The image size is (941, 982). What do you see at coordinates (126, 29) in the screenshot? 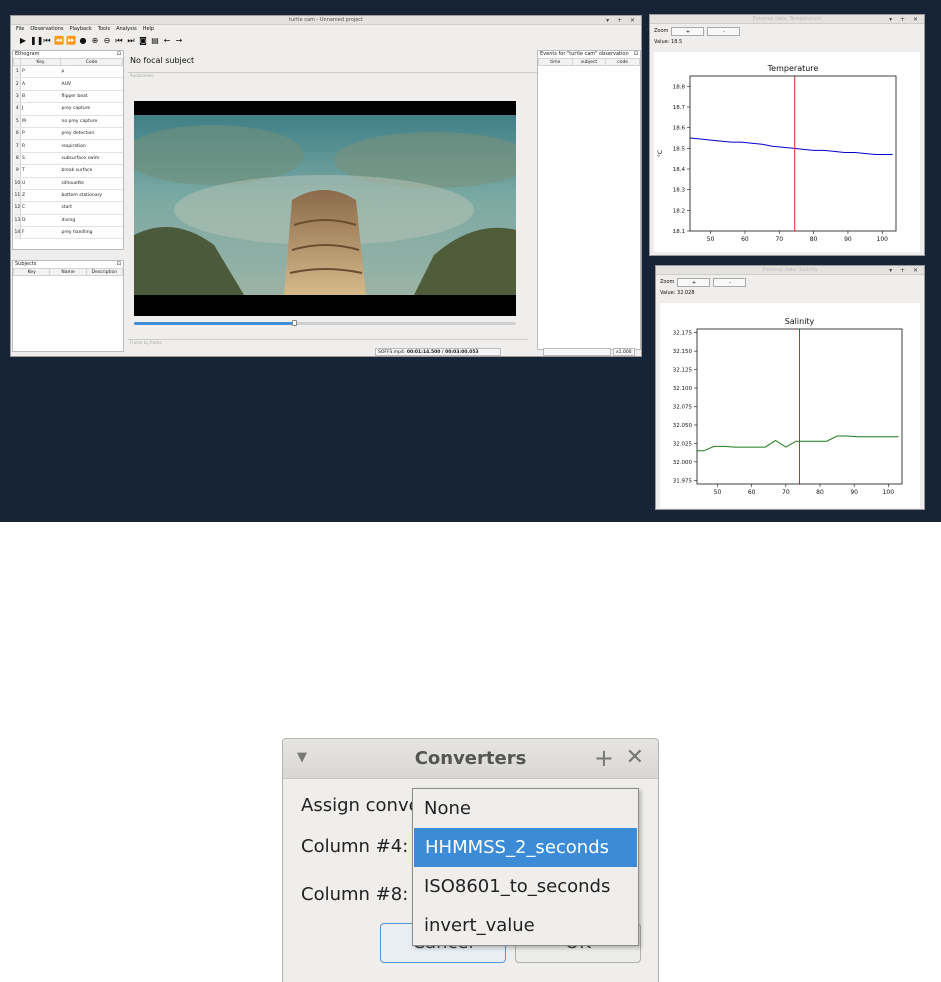
I see `menu-analysis: Analysis` at bounding box center [126, 29].